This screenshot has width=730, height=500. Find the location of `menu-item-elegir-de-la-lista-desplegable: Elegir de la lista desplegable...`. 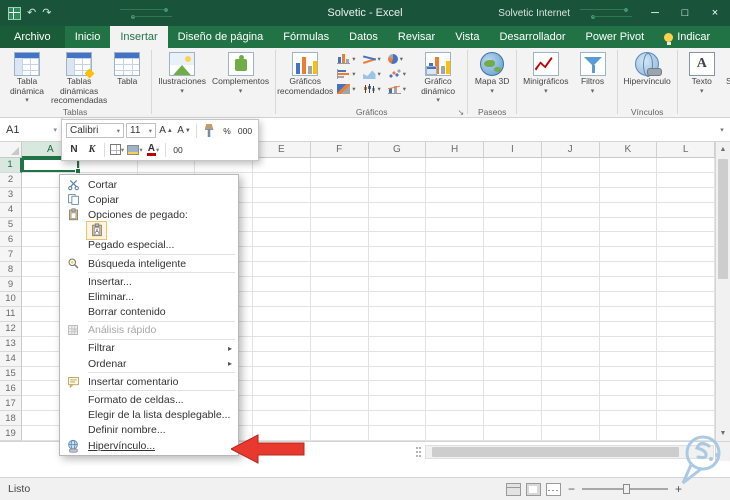

menu-item-elegir-de-la-lista-desplegable: Elegir de la lista desplegable... is located at coordinates (149, 415).